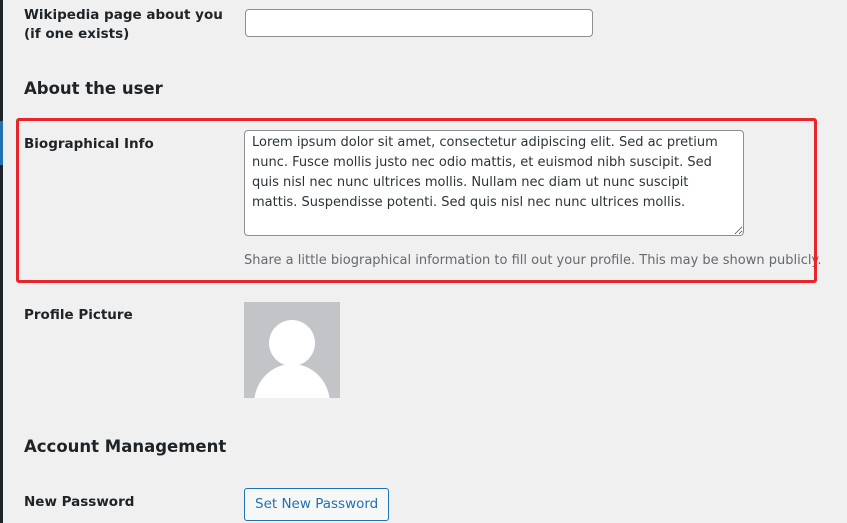  I want to click on wikipedia-field-label: Wikipedia page about you (if one exists), so click(123, 25).